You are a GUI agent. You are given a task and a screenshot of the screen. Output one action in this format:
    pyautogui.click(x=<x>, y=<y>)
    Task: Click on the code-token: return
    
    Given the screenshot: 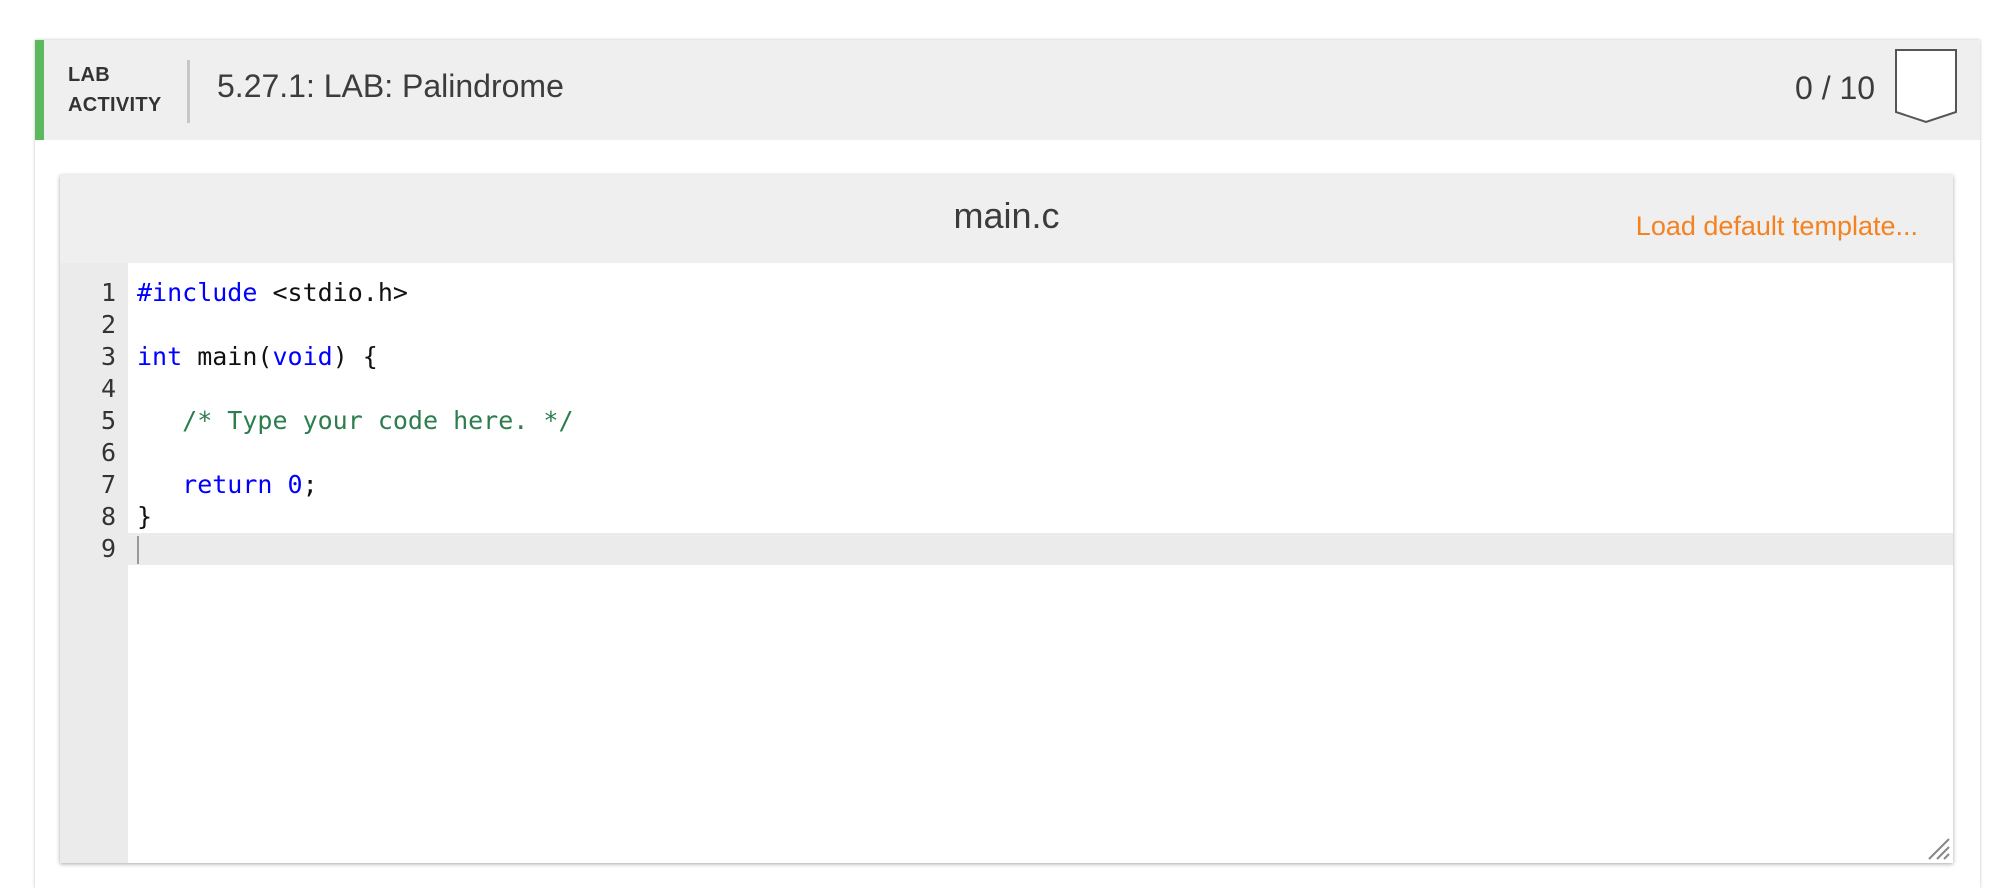 What is the action you would take?
    pyautogui.click(x=227, y=484)
    